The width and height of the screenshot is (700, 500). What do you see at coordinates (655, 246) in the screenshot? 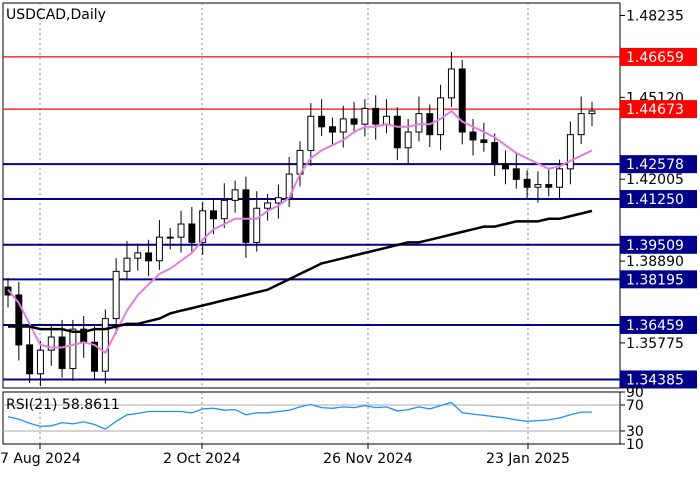
I see `level-label: 1.39509` at bounding box center [655, 246].